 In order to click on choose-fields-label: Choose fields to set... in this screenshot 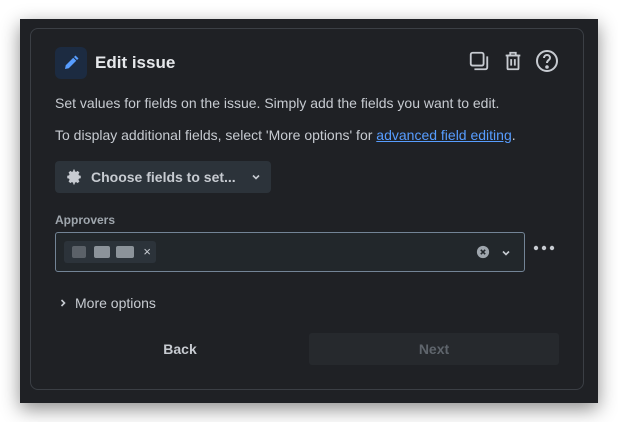, I will do `click(163, 177)`.